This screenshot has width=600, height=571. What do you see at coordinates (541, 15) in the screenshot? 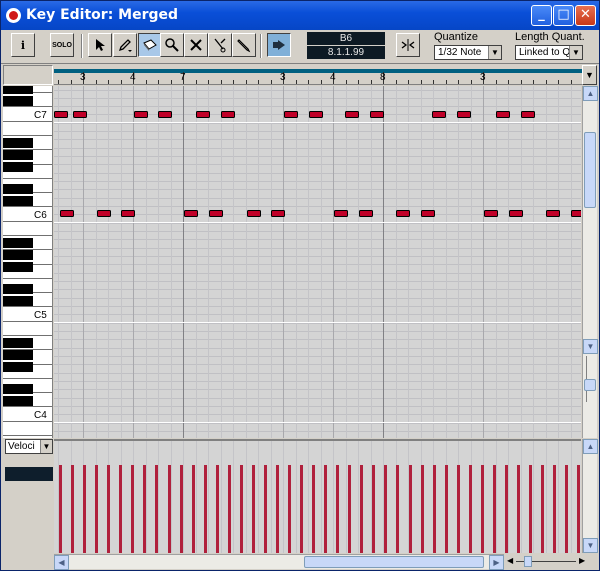
I see `minimize-button: _` at bounding box center [541, 15].